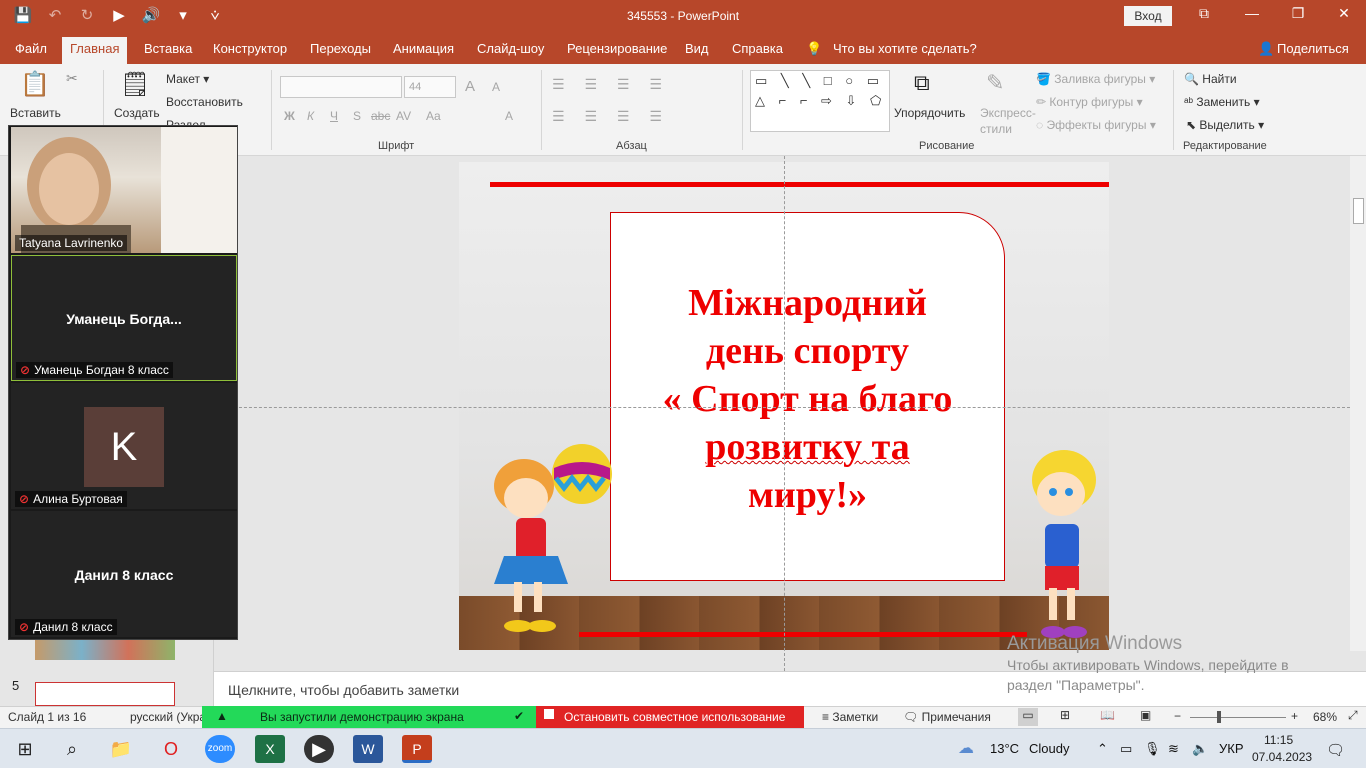  I want to click on opera-icon: O, so click(171, 749).